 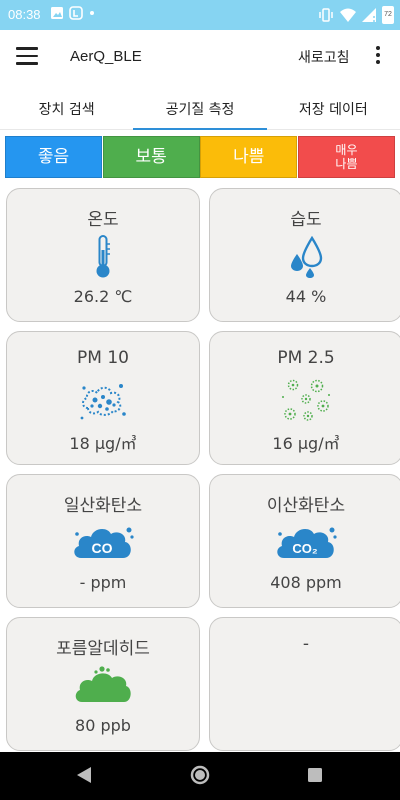 I want to click on lens-notification-icon, so click(x=76, y=13).